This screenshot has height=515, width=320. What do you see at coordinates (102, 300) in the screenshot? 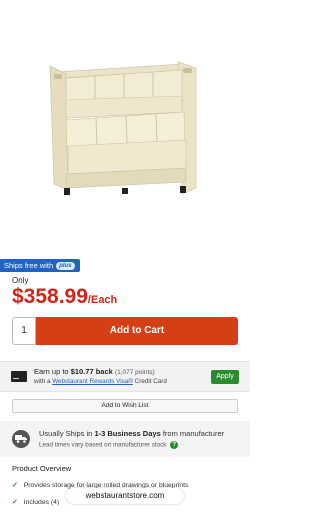
I see `price-unit: /Each` at bounding box center [102, 300].